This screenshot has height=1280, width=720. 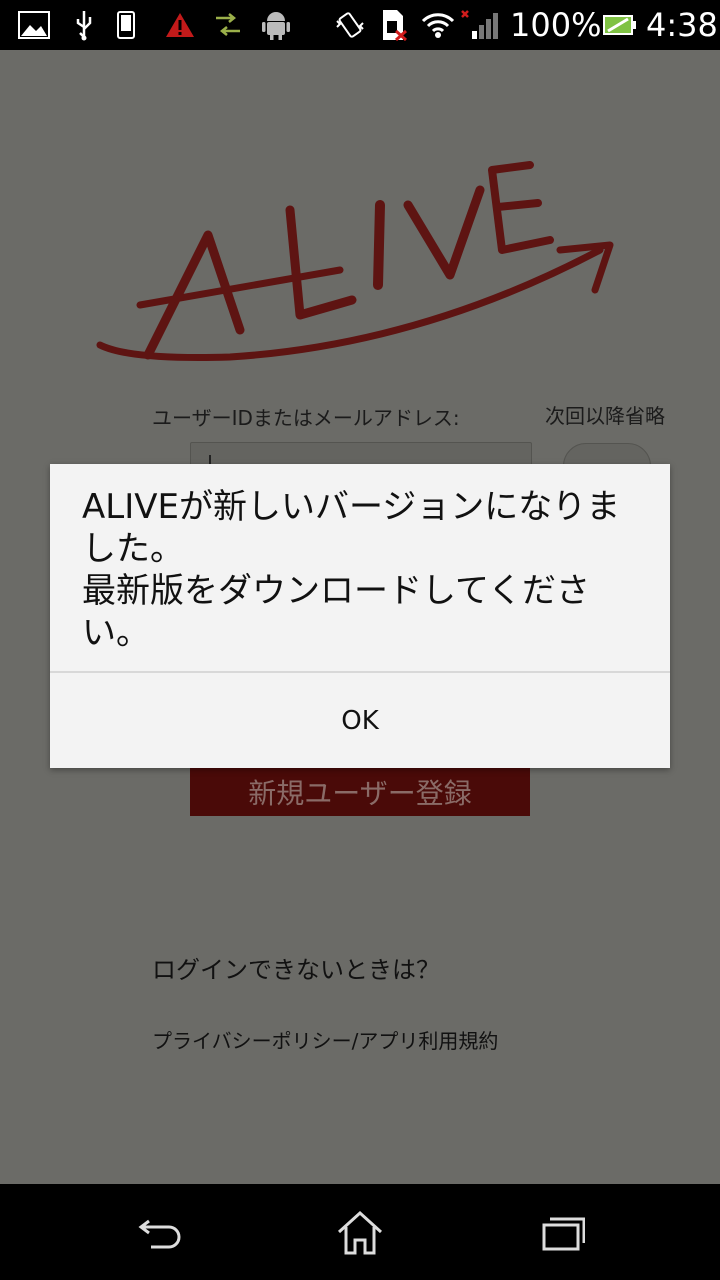 I want to click on privacy-policy-link: プライバシーポリシー/アプリ利用規約, so click(x=325, y=1039).